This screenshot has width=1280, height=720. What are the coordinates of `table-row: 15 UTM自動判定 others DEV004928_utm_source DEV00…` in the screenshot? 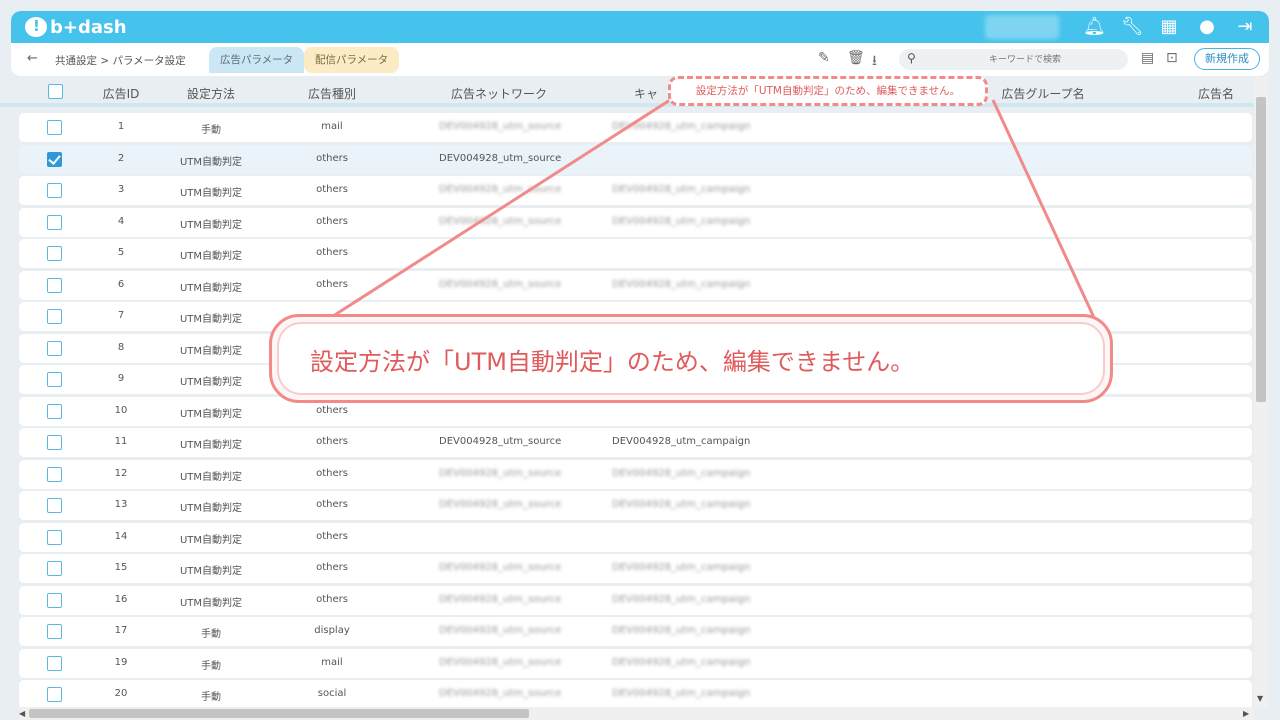 It's located at (635, 568).